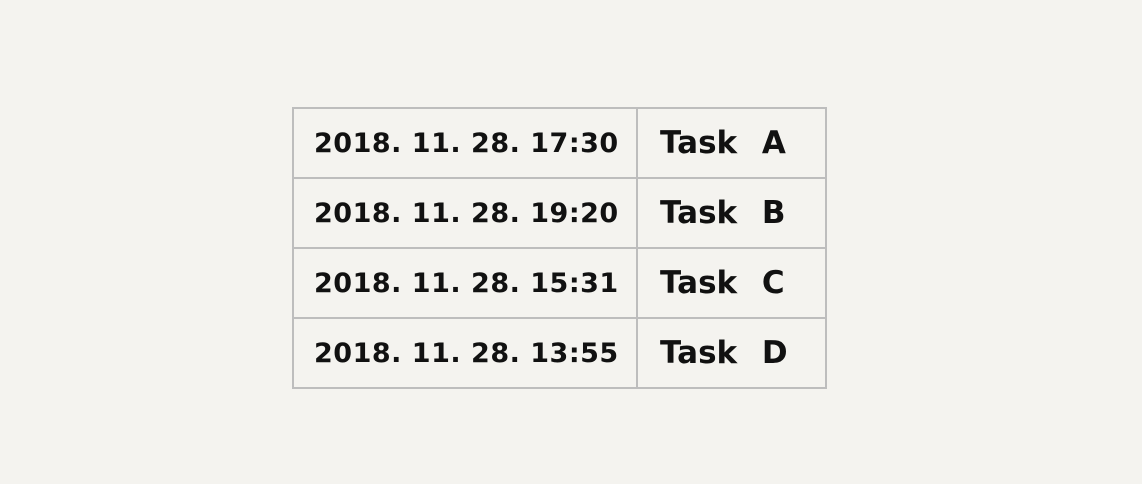 The height and width of the screenshot is (484, 1142). What do you see at coordinates (731, 213) in the screenshot?
I see `task-name-cell: Task B` at bounding box center [731, 213].